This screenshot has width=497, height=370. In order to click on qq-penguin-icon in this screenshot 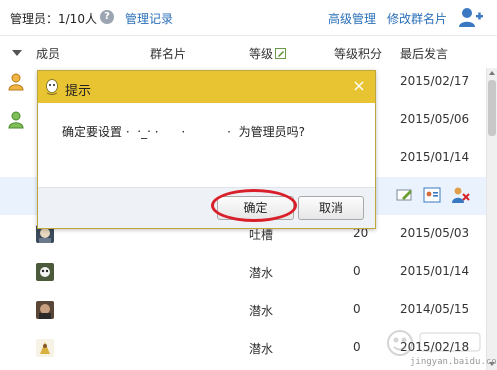, I will do `click(52, 87)`.